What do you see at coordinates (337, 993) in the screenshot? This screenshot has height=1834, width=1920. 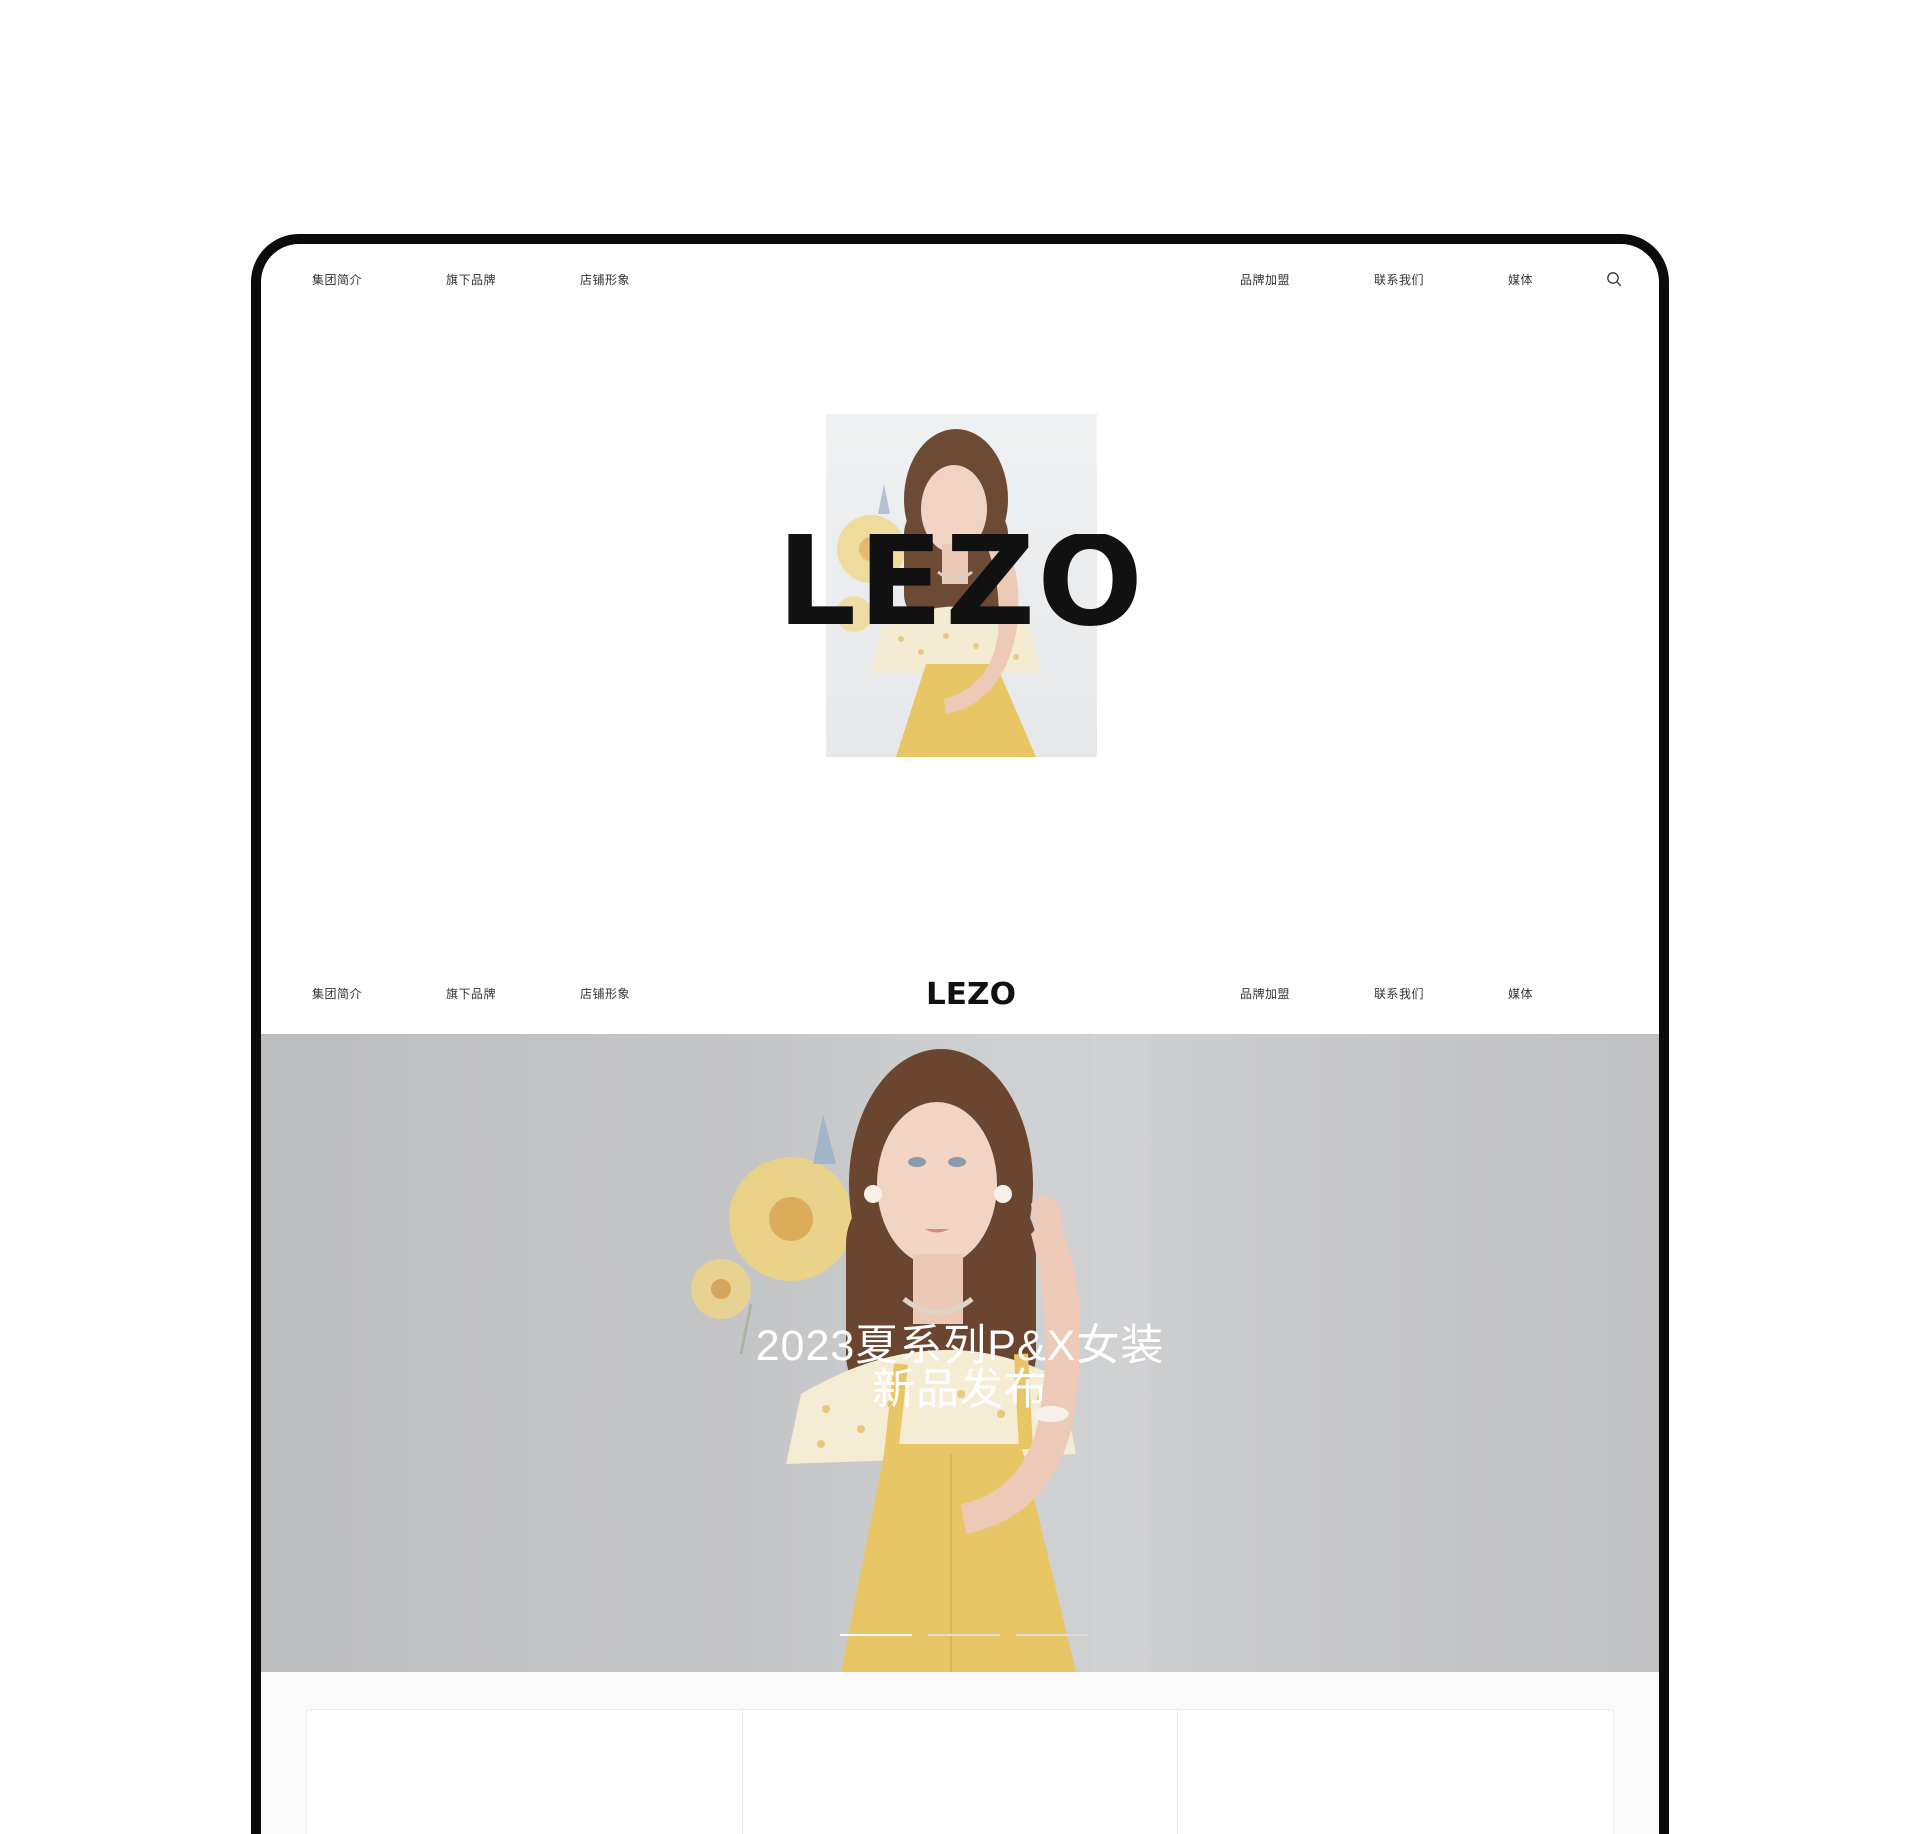 I see `nav2-item-group-intro: 集团简介` at bounding box center [337, 993].